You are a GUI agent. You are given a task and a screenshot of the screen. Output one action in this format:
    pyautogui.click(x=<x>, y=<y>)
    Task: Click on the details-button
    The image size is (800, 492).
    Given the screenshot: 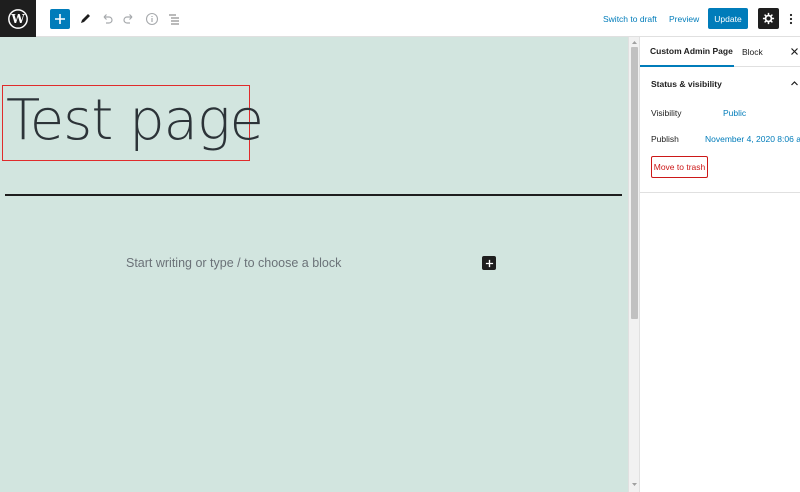 What is the action you would take?
    pyautogui.click(x=152, y=18)
    